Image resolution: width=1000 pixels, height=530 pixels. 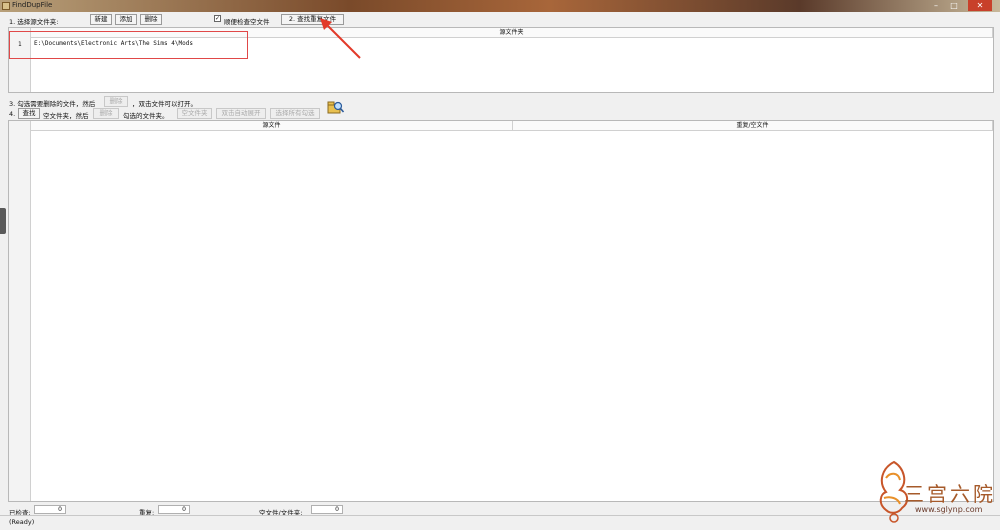 I want to click on add-button: 添加, so click(x=126, y=19).